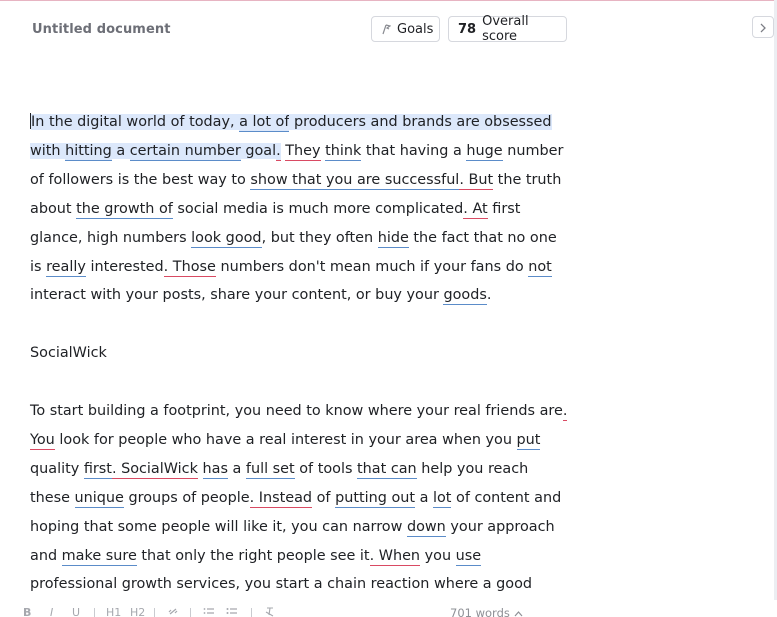 The width and height of the screenshot is (777, 617). I want to click on text-span: groups of people, so click(186, 497).